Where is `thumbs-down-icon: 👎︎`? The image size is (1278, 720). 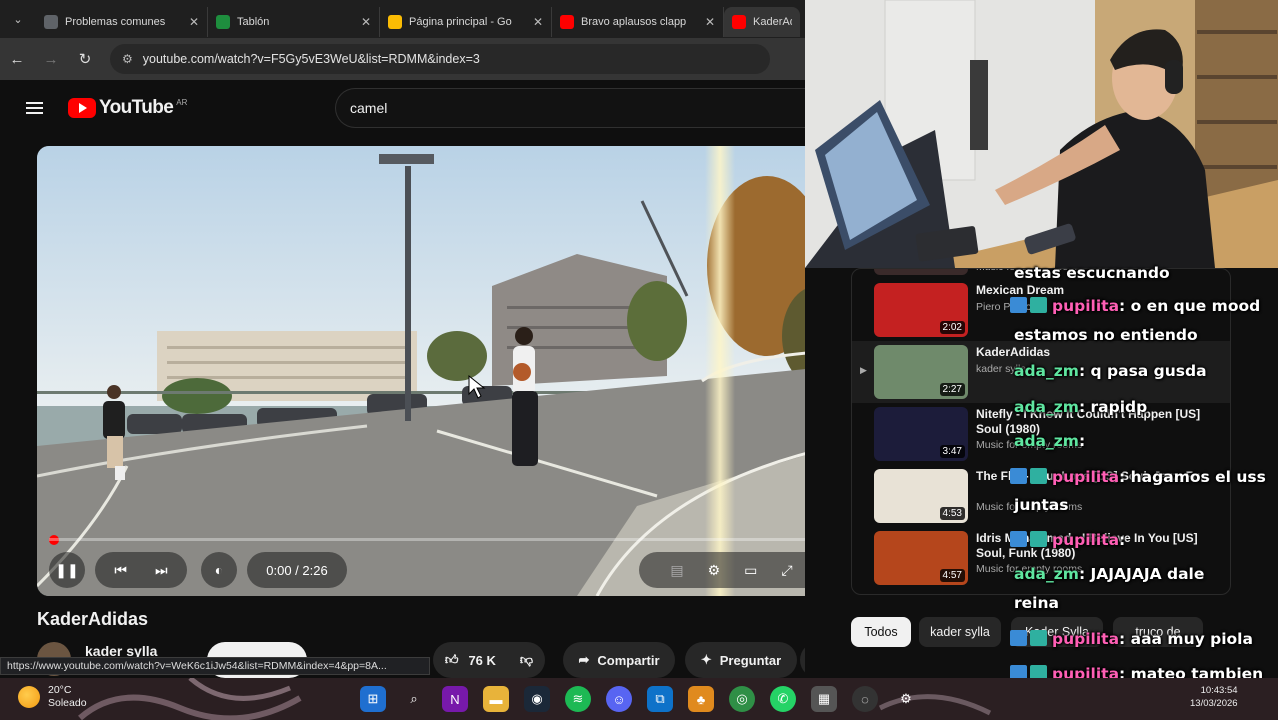 thumbs-down-icon: 👎︎ is located at coordinates (526, 660).